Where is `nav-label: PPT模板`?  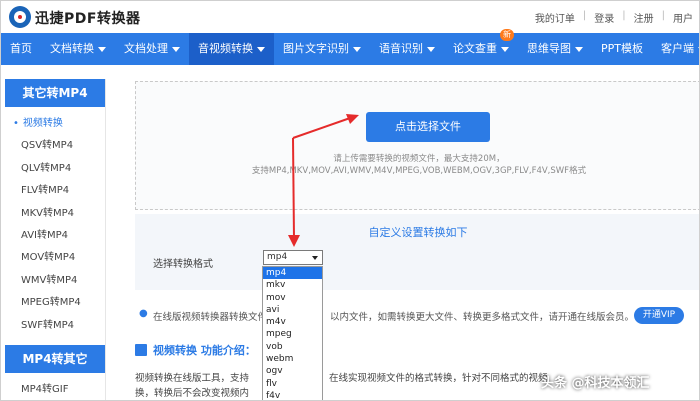
nav-label: PPT模板 is located at coordinates (622, 48).